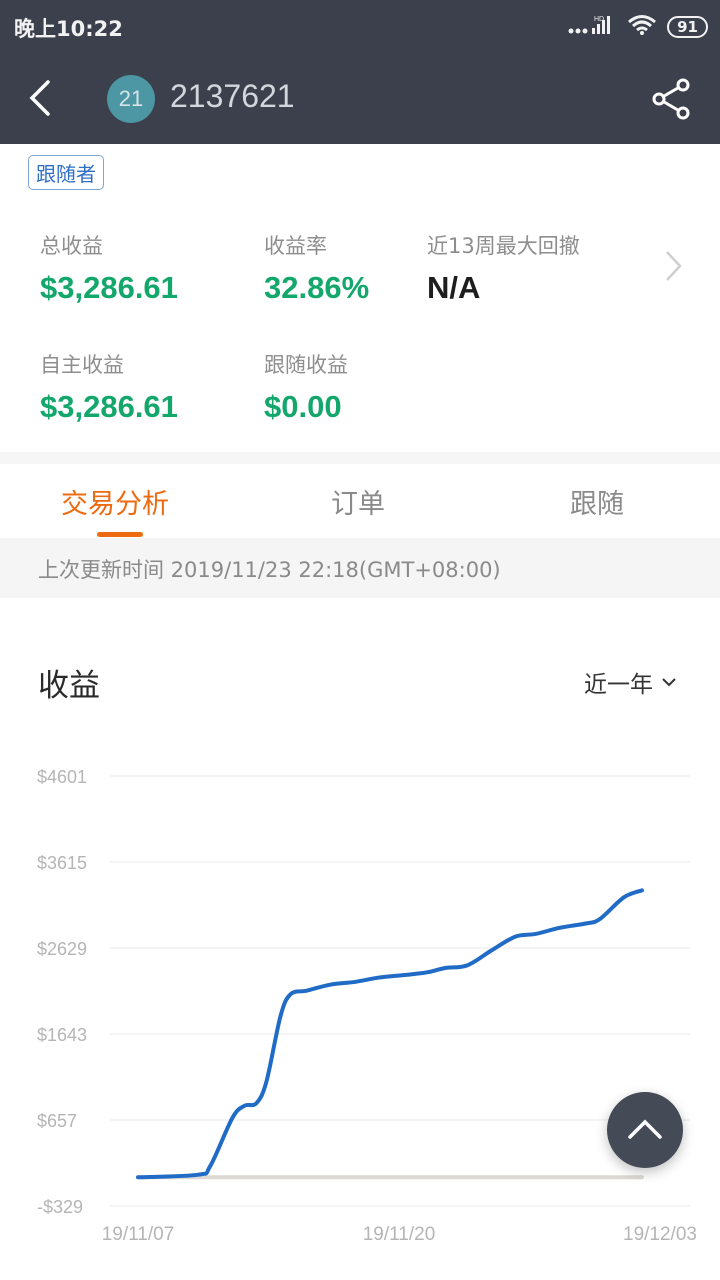 The image size is (720, 1280). I want to click on chevron-left-icon, so click(39, 98).